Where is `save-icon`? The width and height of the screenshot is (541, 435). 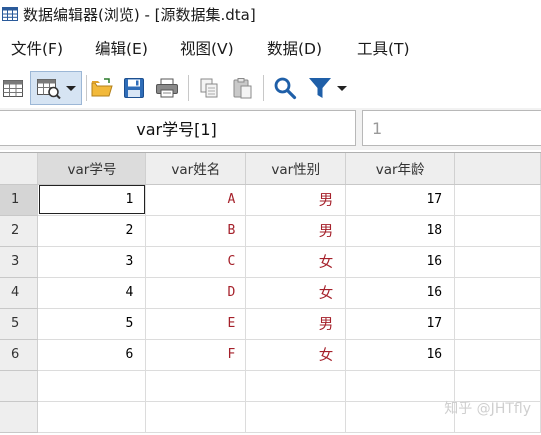
save-icon is located at coordinates (134, 88).